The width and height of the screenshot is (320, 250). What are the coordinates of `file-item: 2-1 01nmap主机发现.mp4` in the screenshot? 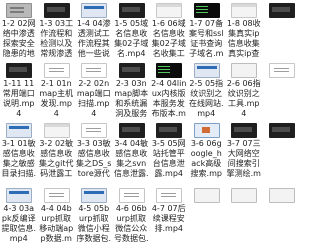 It's located at (57, 90).